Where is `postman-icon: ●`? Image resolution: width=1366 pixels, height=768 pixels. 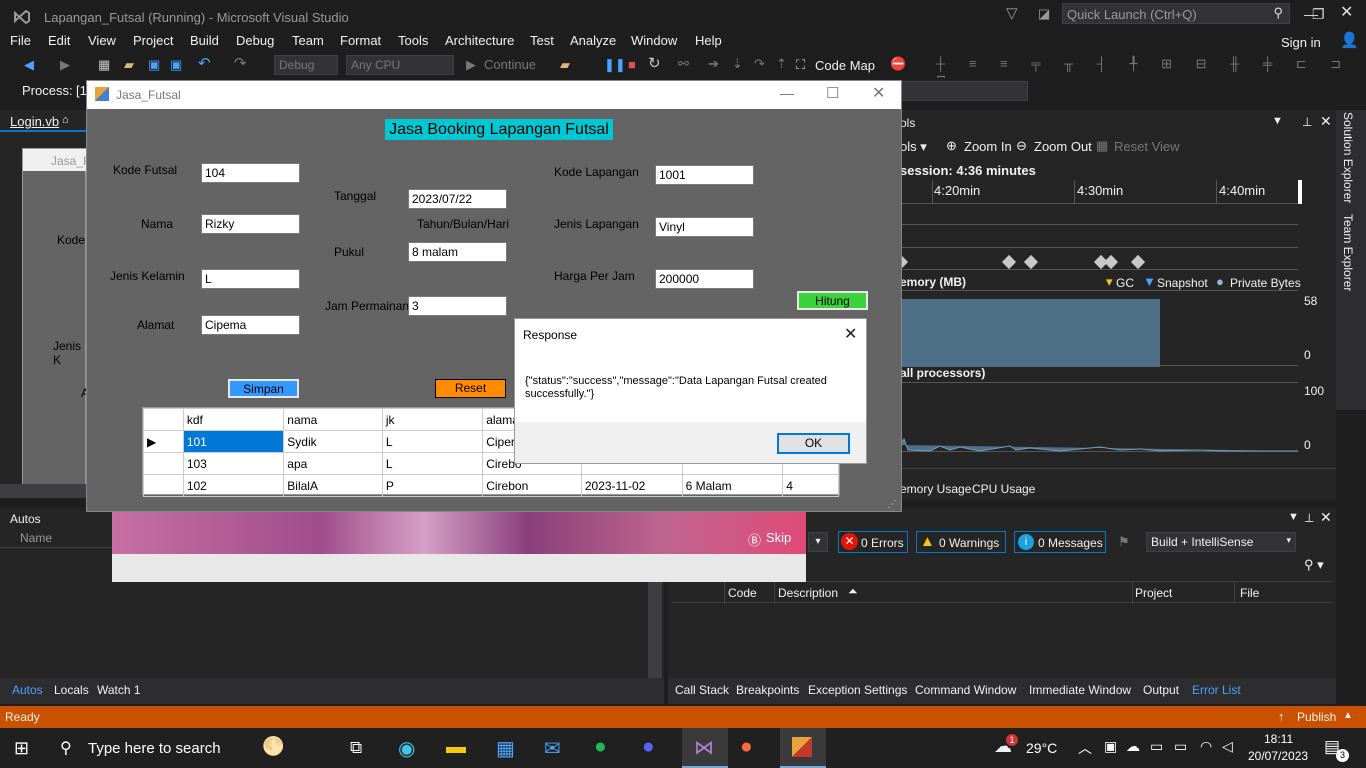 postman-icon: ● is located at coordinates (746, 747).